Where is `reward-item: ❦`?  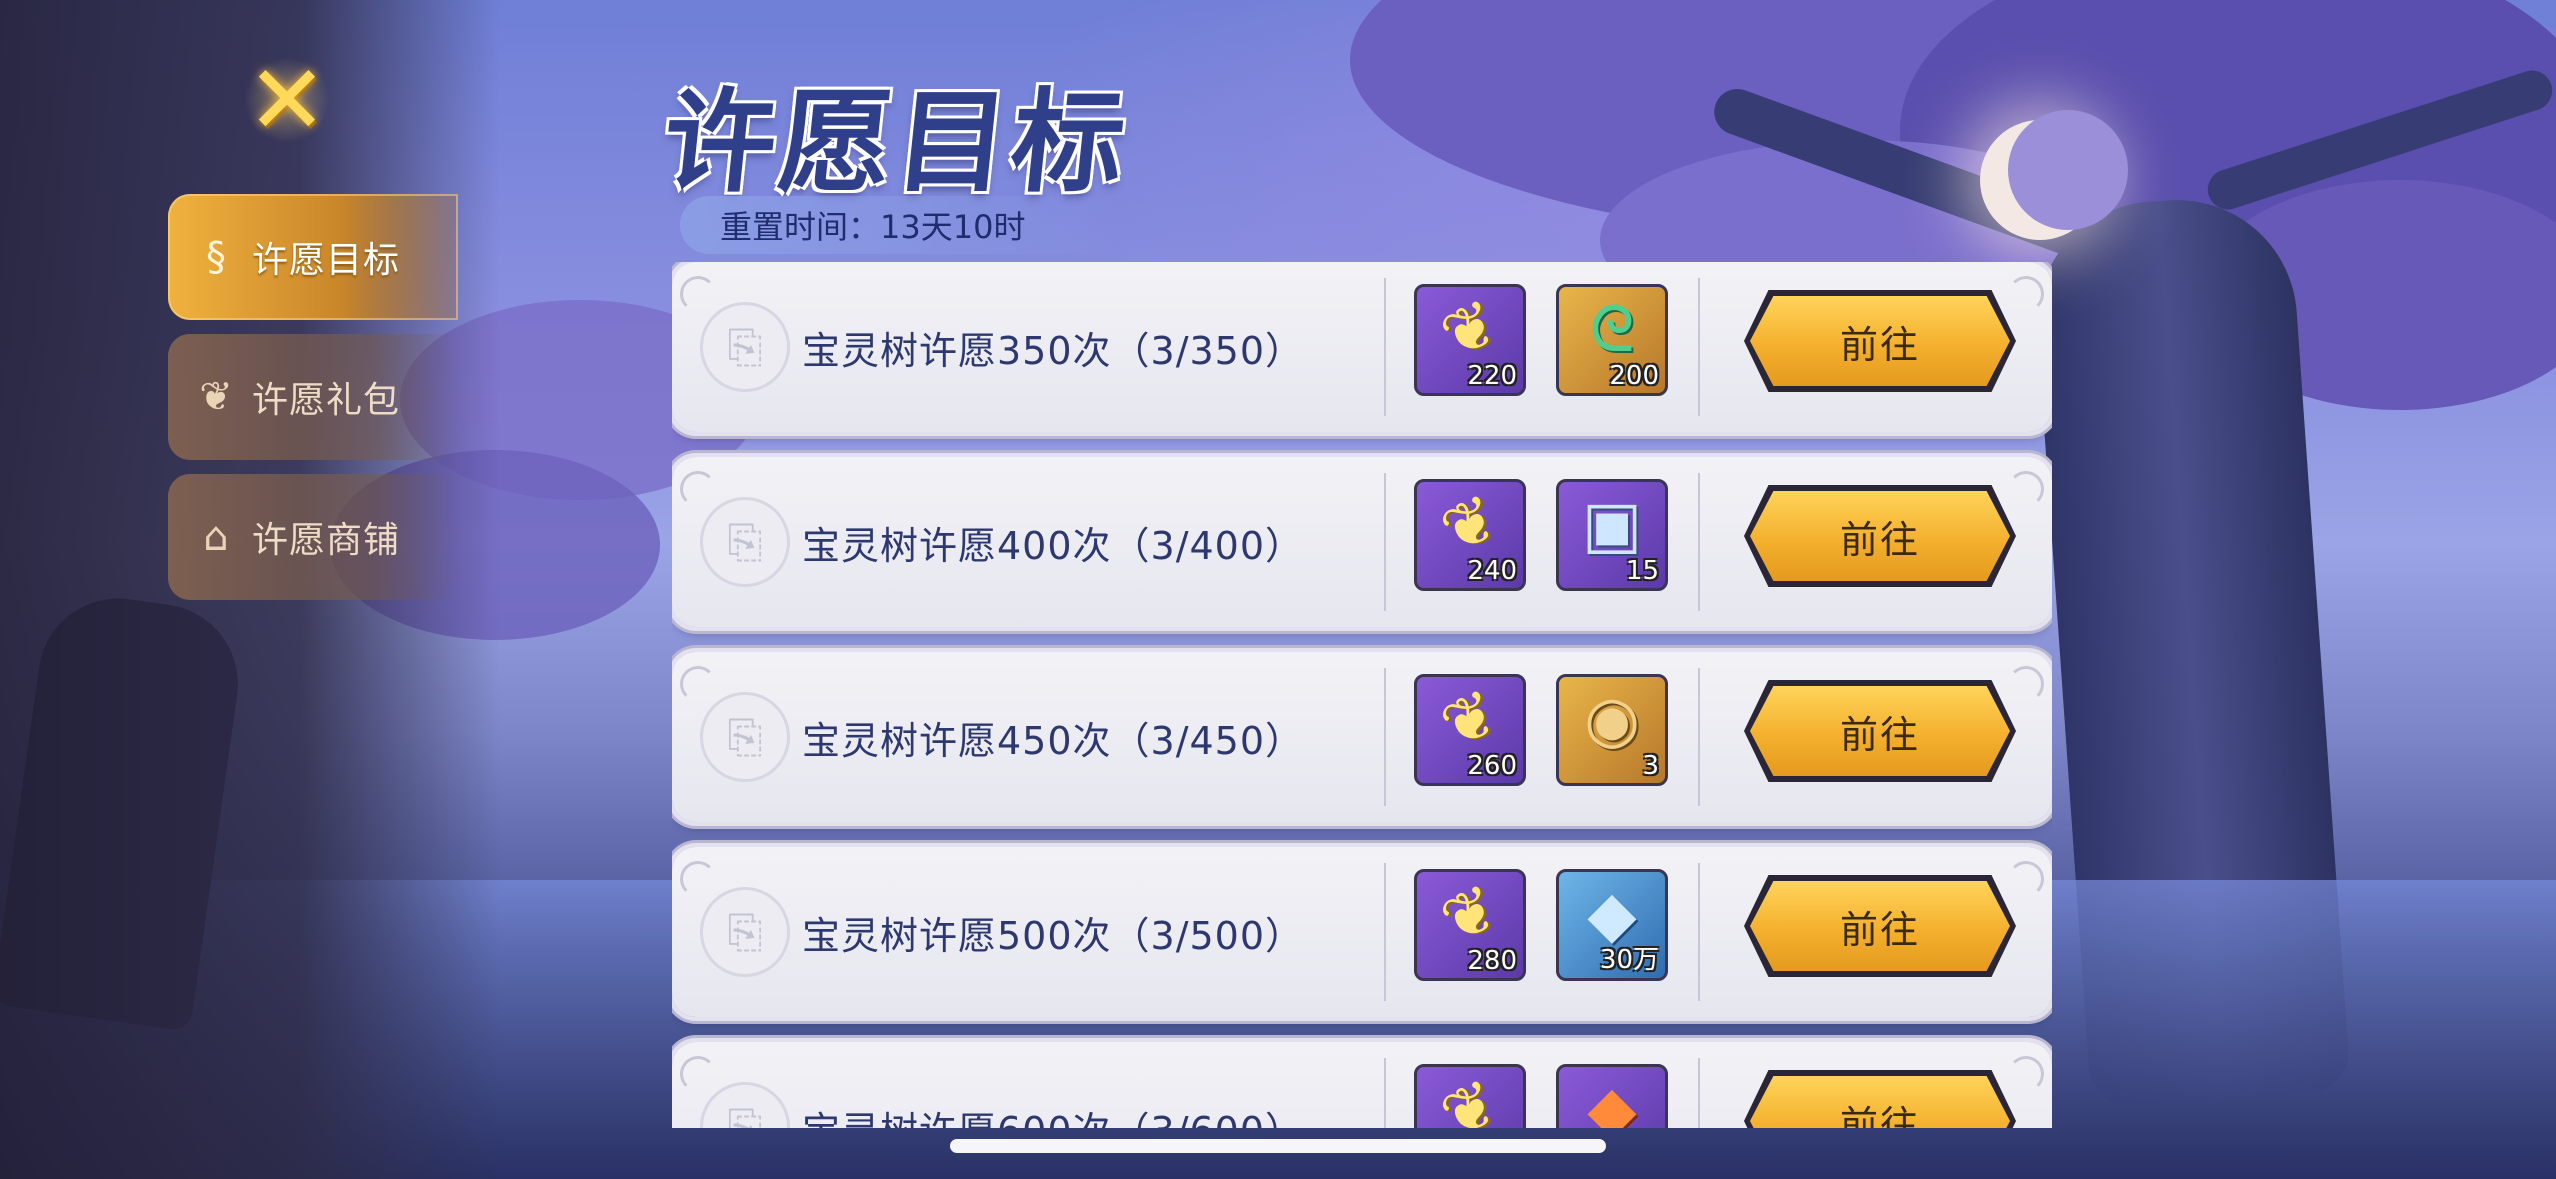 reward-item: ❦ is located at coordinates (1470, 1096).